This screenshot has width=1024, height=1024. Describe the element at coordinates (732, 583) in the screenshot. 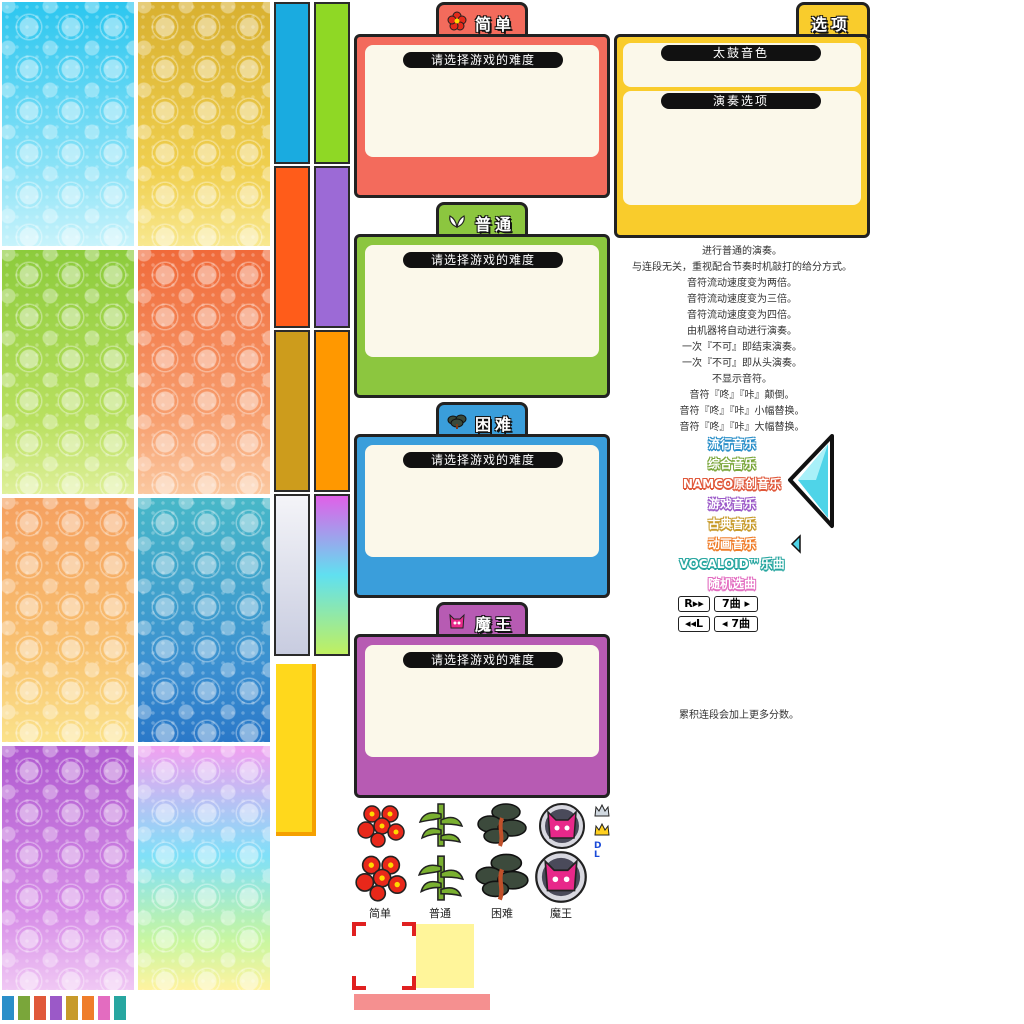

I see `genre-random: 随机选曲` at that location.